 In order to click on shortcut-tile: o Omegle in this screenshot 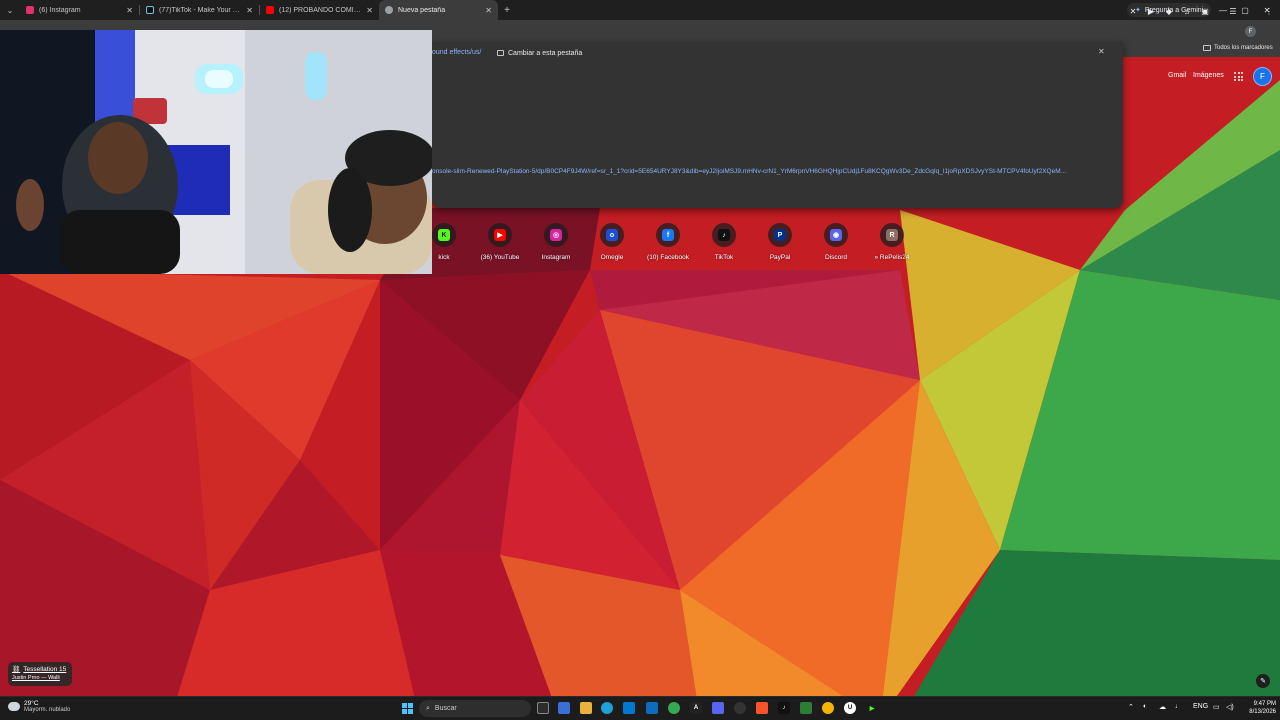, I will do `click(612, 242)`.